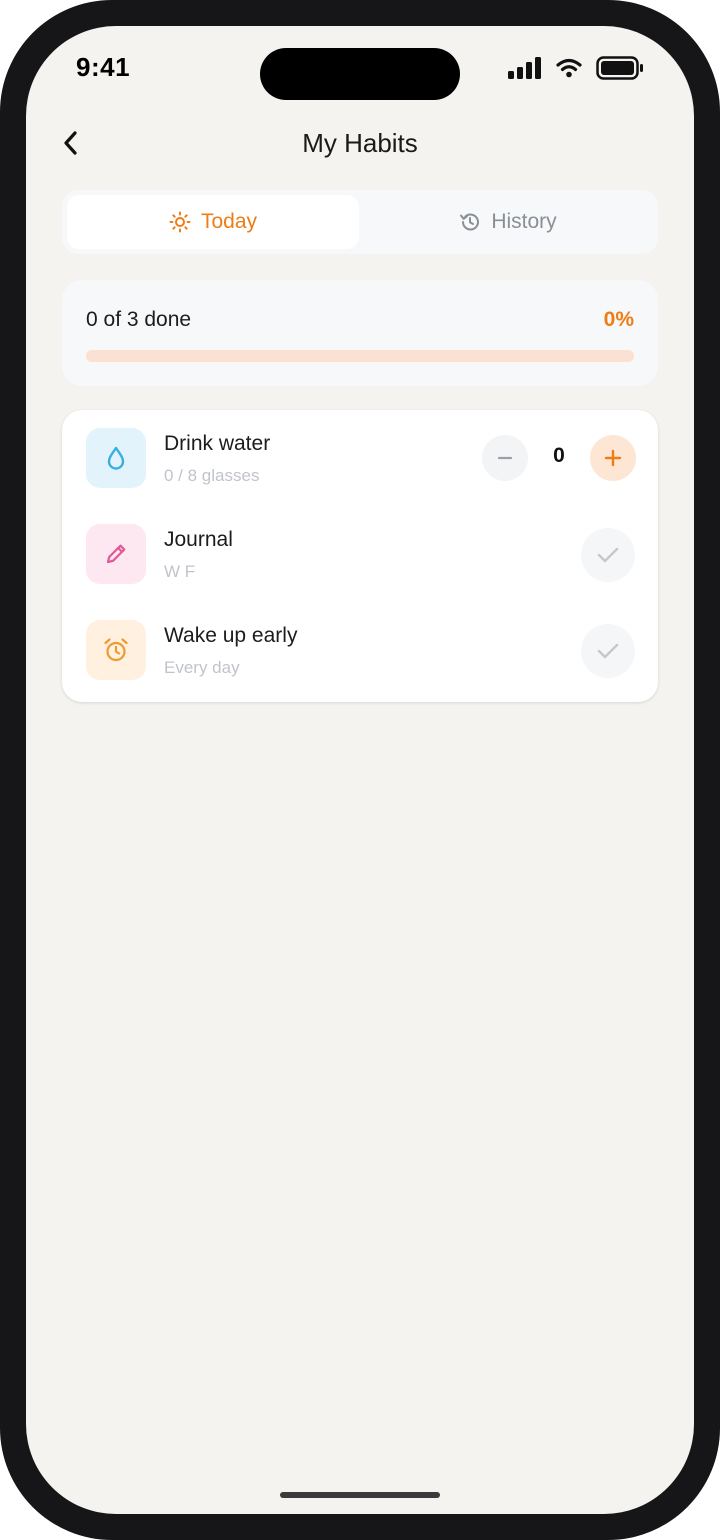  I want to click on tab-bar: Today History, so click(360, 222).